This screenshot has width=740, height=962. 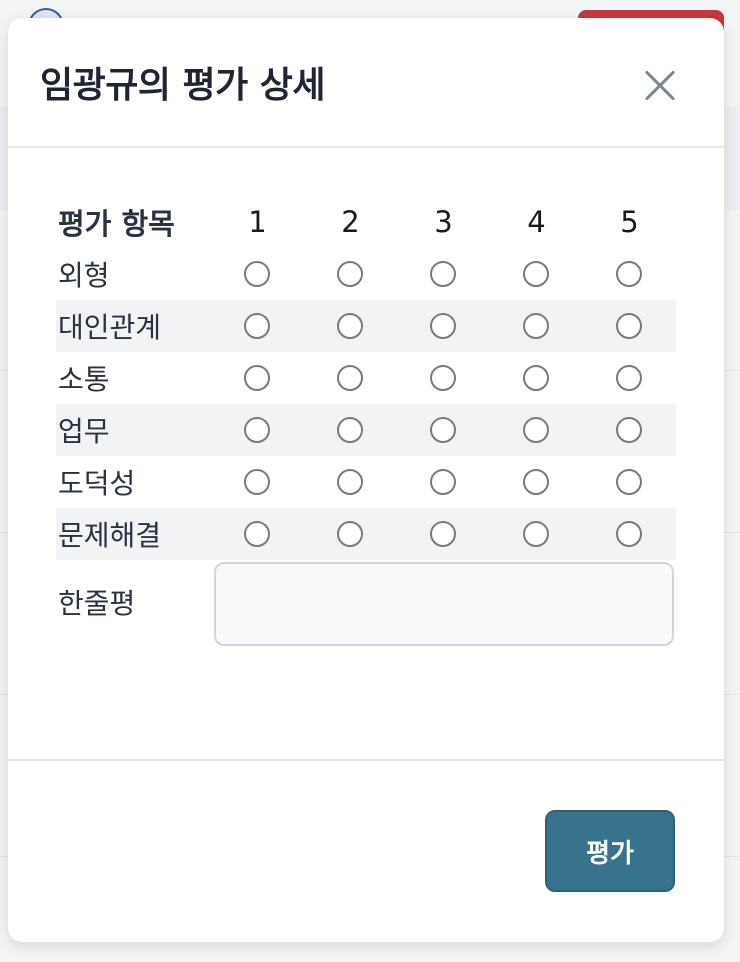 I want to click on header-score-3: 3, so click(x=443, y=222).